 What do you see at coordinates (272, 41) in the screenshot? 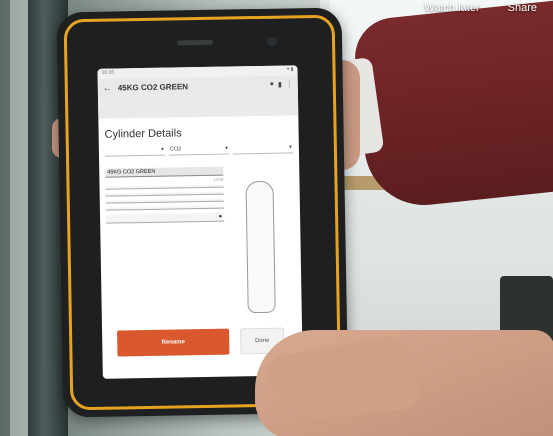
I see `tablet-camera-icon` at bounding box center [272, 41].